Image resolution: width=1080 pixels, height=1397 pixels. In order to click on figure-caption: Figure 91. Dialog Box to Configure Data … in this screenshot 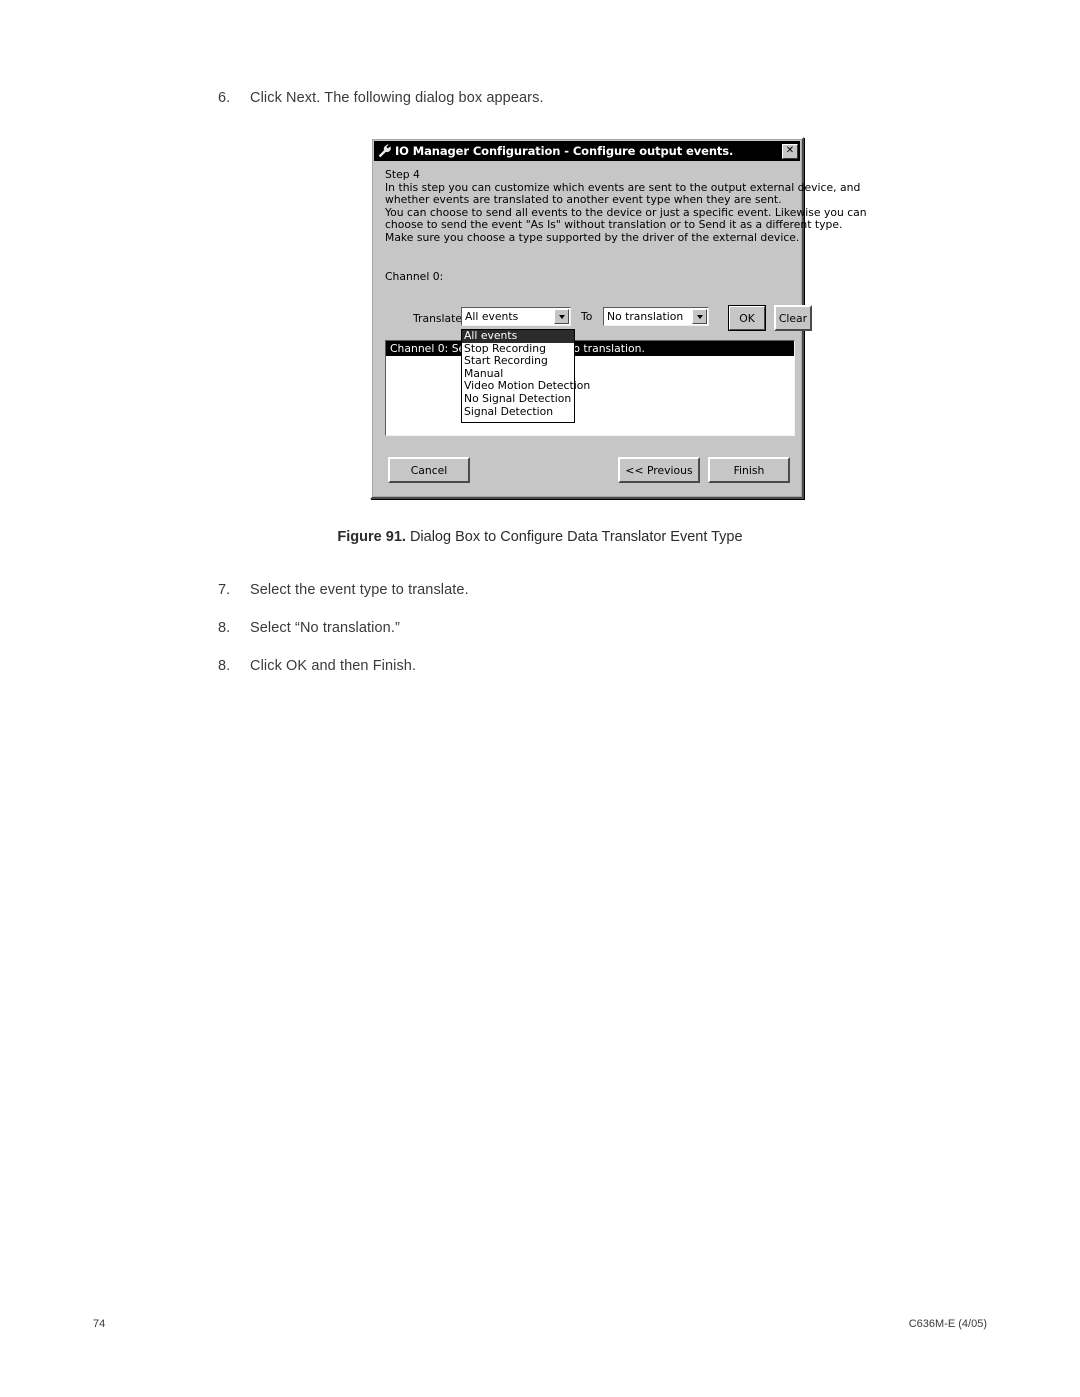, I will do `click(540, 537)`.